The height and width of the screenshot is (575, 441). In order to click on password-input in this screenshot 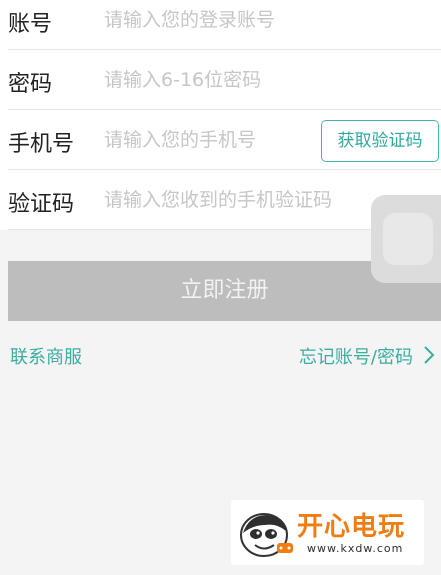, I will do `click(254, 80)`.